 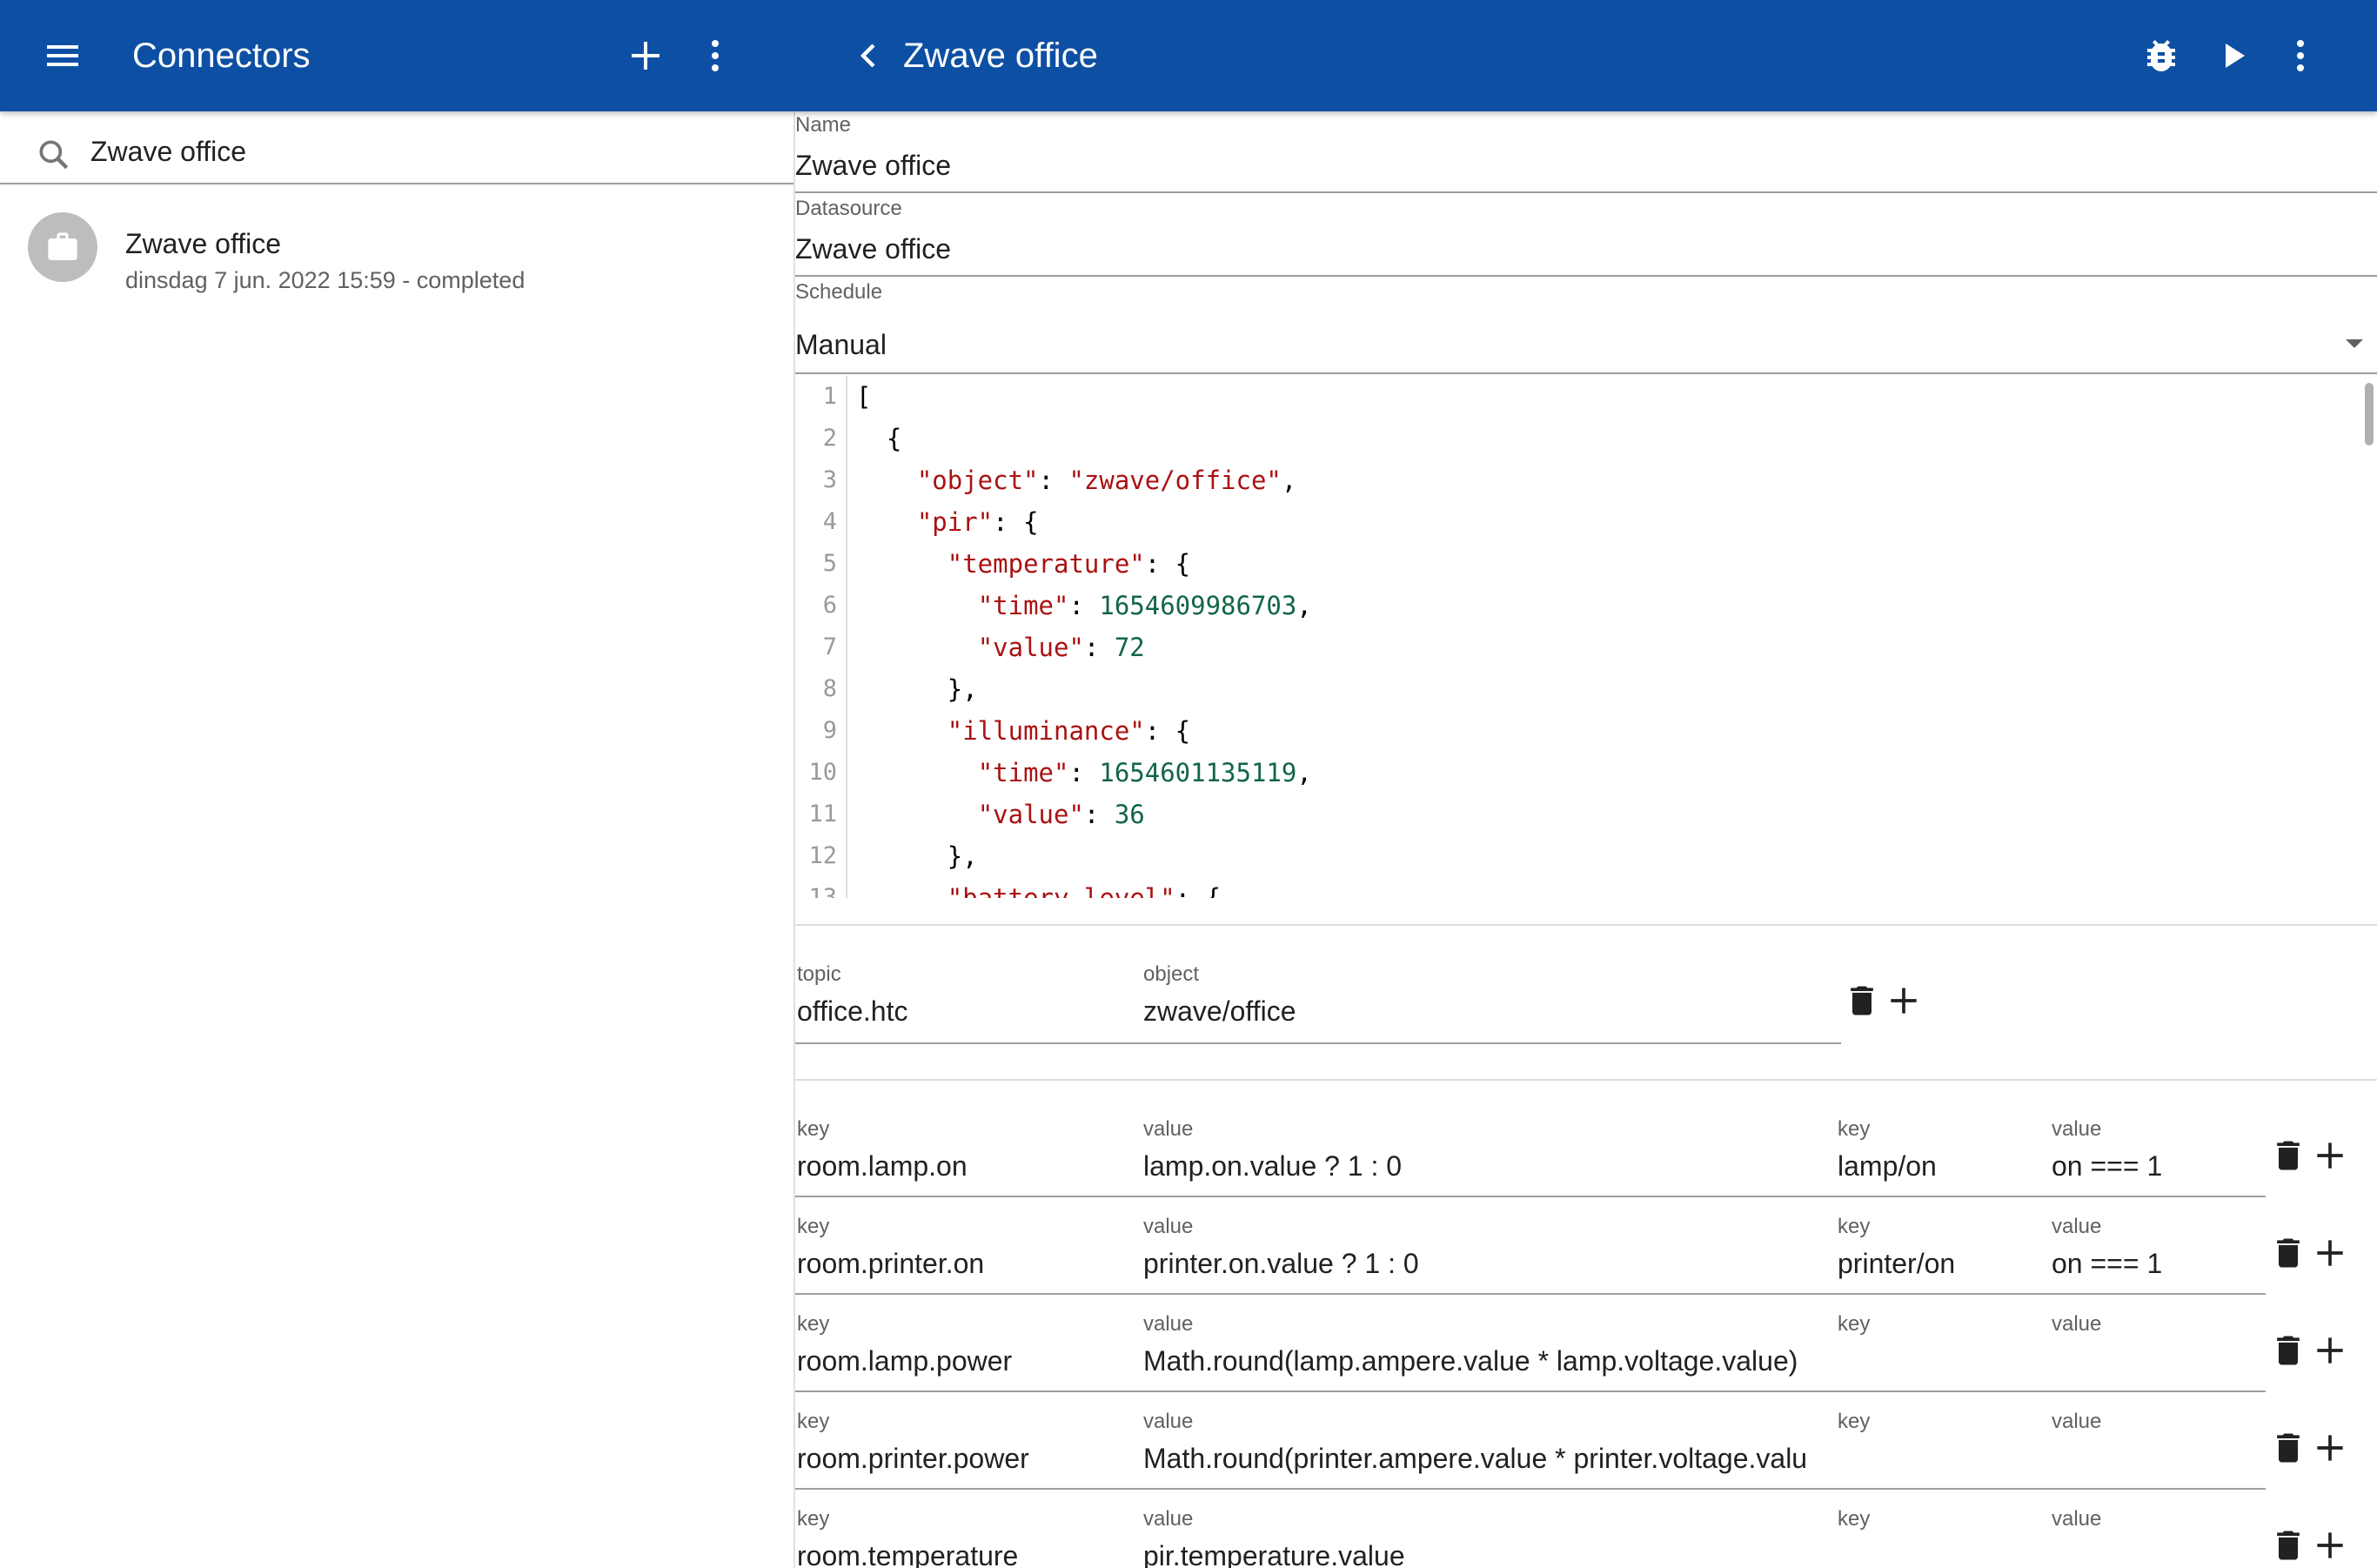 I want to click on name-field: Name Zwave office, so click(x=1586, y=152).